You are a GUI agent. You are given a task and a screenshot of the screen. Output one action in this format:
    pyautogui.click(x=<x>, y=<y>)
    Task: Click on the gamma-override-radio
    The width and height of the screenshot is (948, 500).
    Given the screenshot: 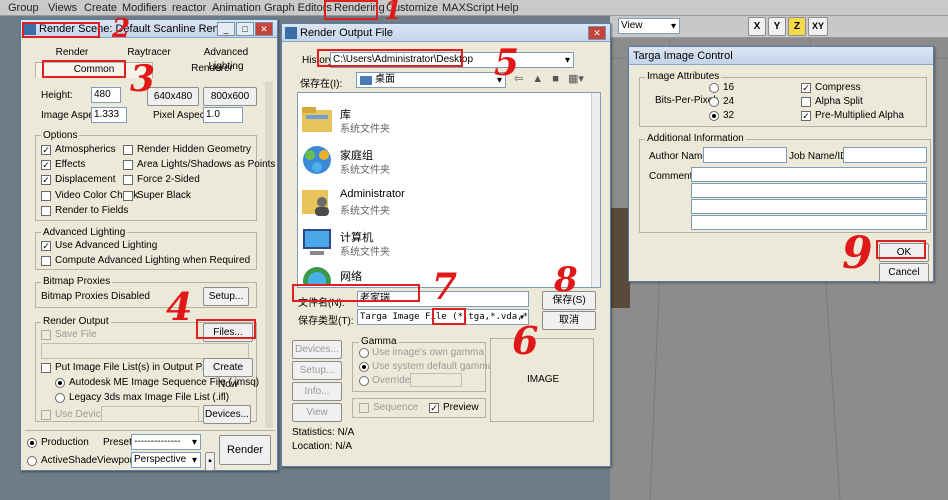 What is the action you would take?
    pyautogui.click(x=364, y=381)
    